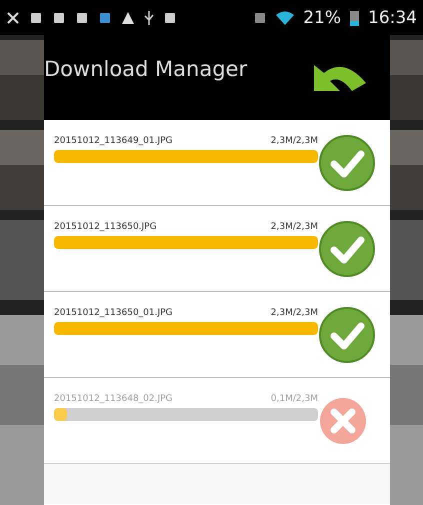 The height and width of the screenshot is (505, 423). Describe the element at coordinates (322, 18) in the screenshot. I see `battery-percent: 21%` at that location.